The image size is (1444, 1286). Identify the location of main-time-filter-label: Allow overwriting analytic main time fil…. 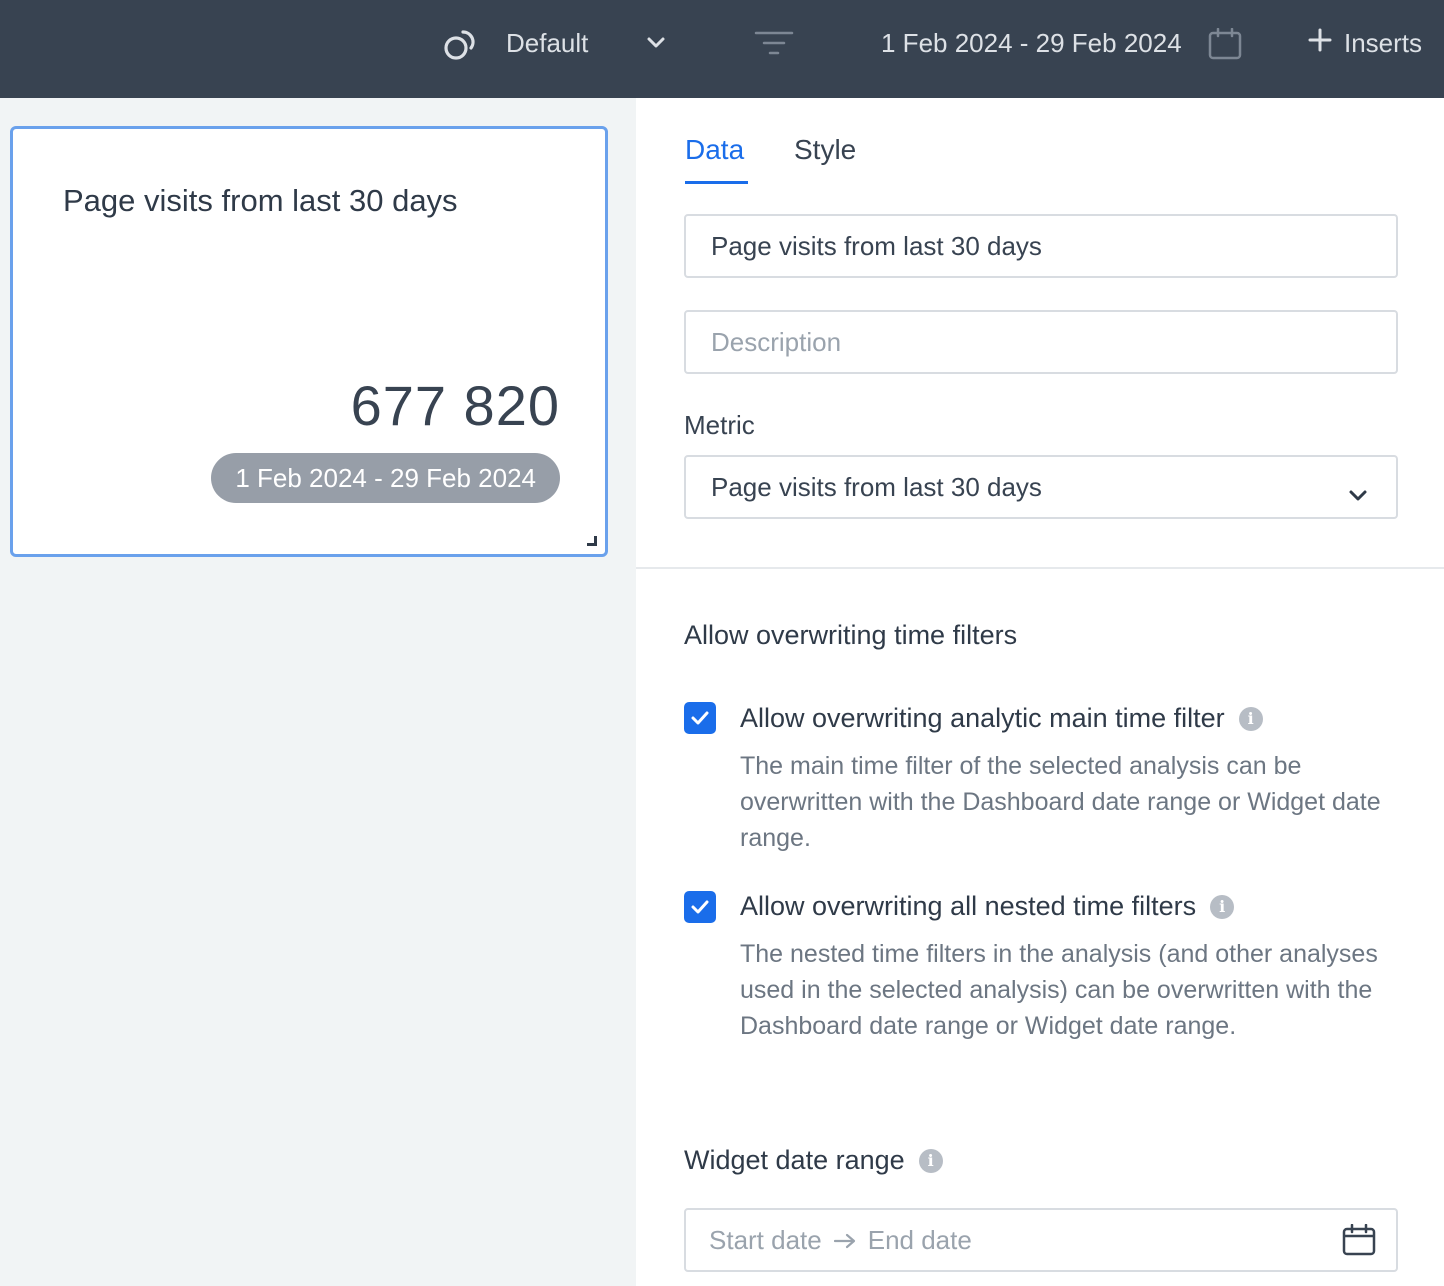
(982, 718).